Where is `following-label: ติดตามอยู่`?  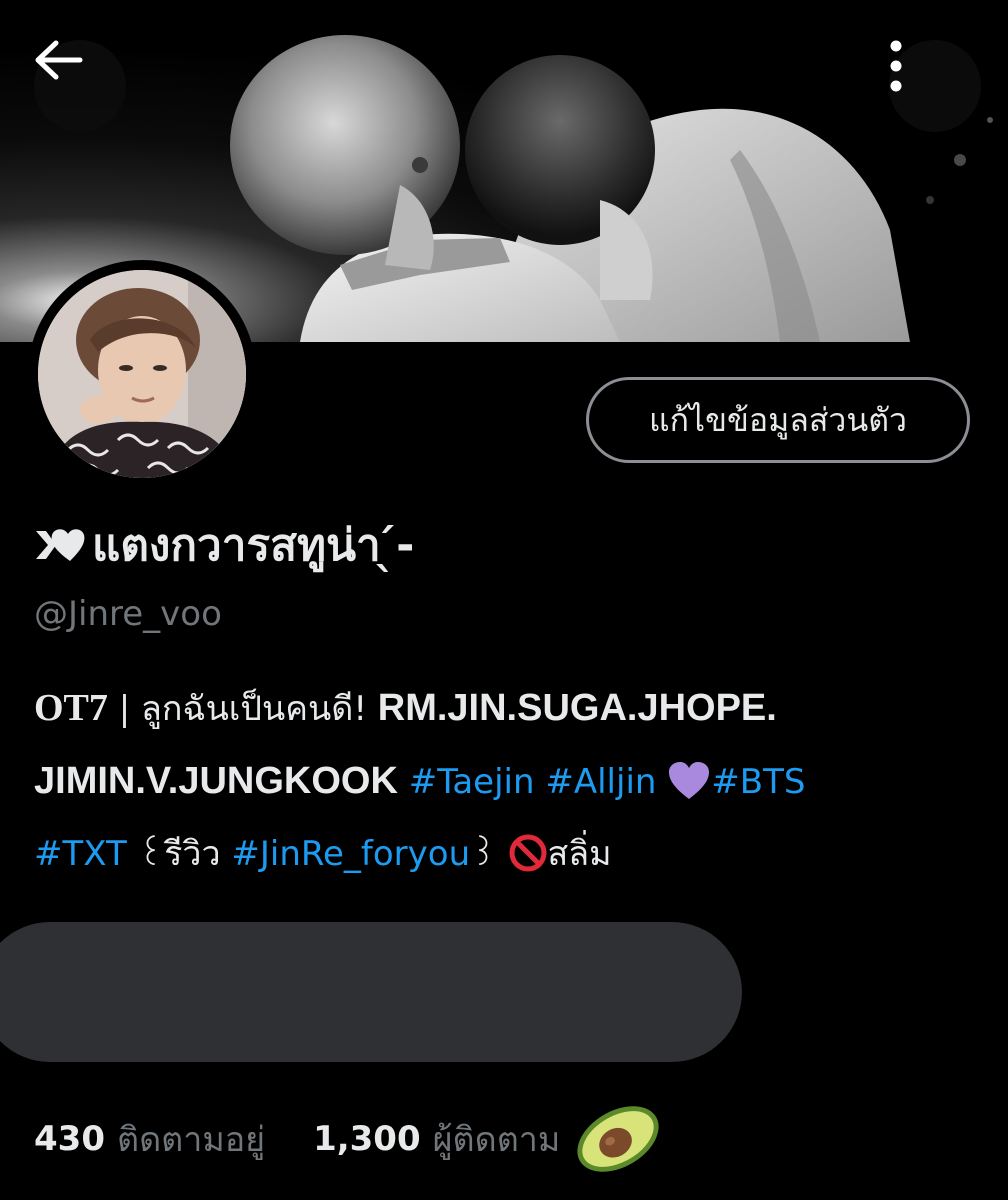
following-label: ติดตามอยู่ is located at coordinates (191, 1139).